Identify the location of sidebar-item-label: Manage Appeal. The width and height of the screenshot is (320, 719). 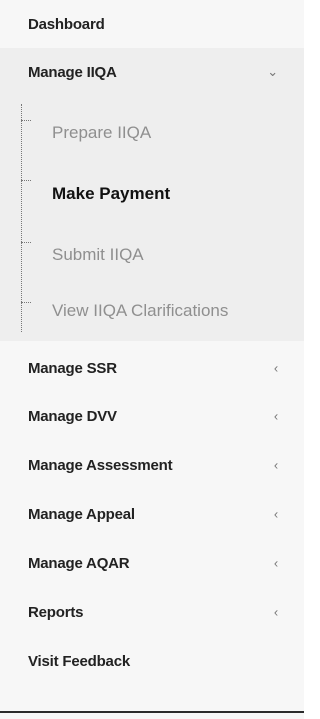
(81, 514).